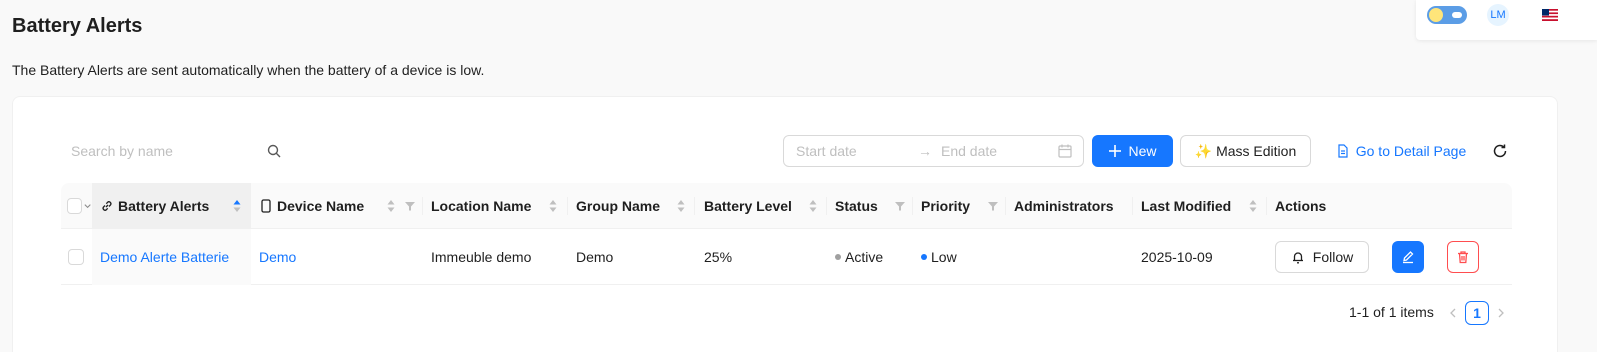 The image size is (1597, 352). I want to click on device-icon, so click(266, 206).